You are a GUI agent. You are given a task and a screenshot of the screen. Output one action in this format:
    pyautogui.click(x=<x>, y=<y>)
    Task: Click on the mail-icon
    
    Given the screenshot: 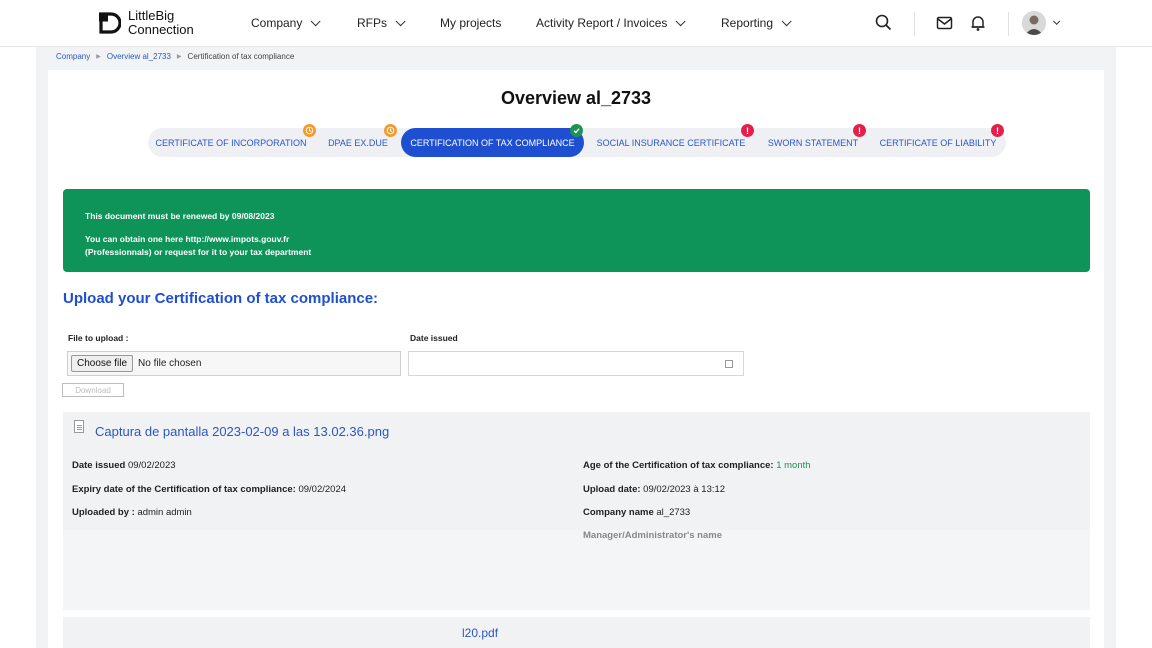 What is the action you would take?
    pyautogui.click(x=945, y=23)
    